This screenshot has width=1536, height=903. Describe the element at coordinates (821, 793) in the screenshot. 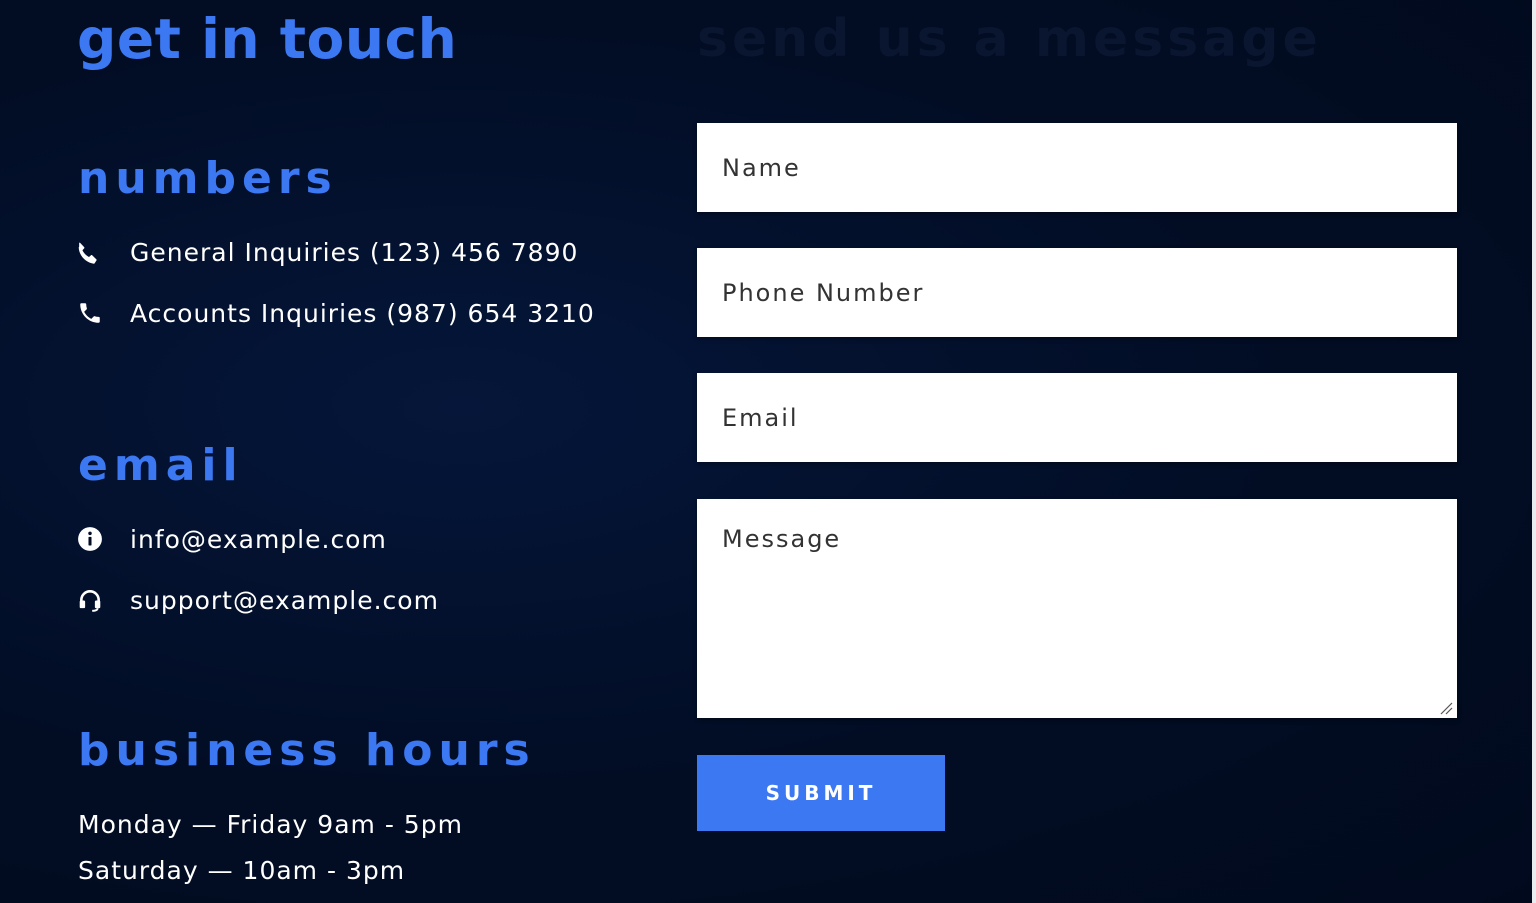

I see `submit-button: SUBMIT` at that location.